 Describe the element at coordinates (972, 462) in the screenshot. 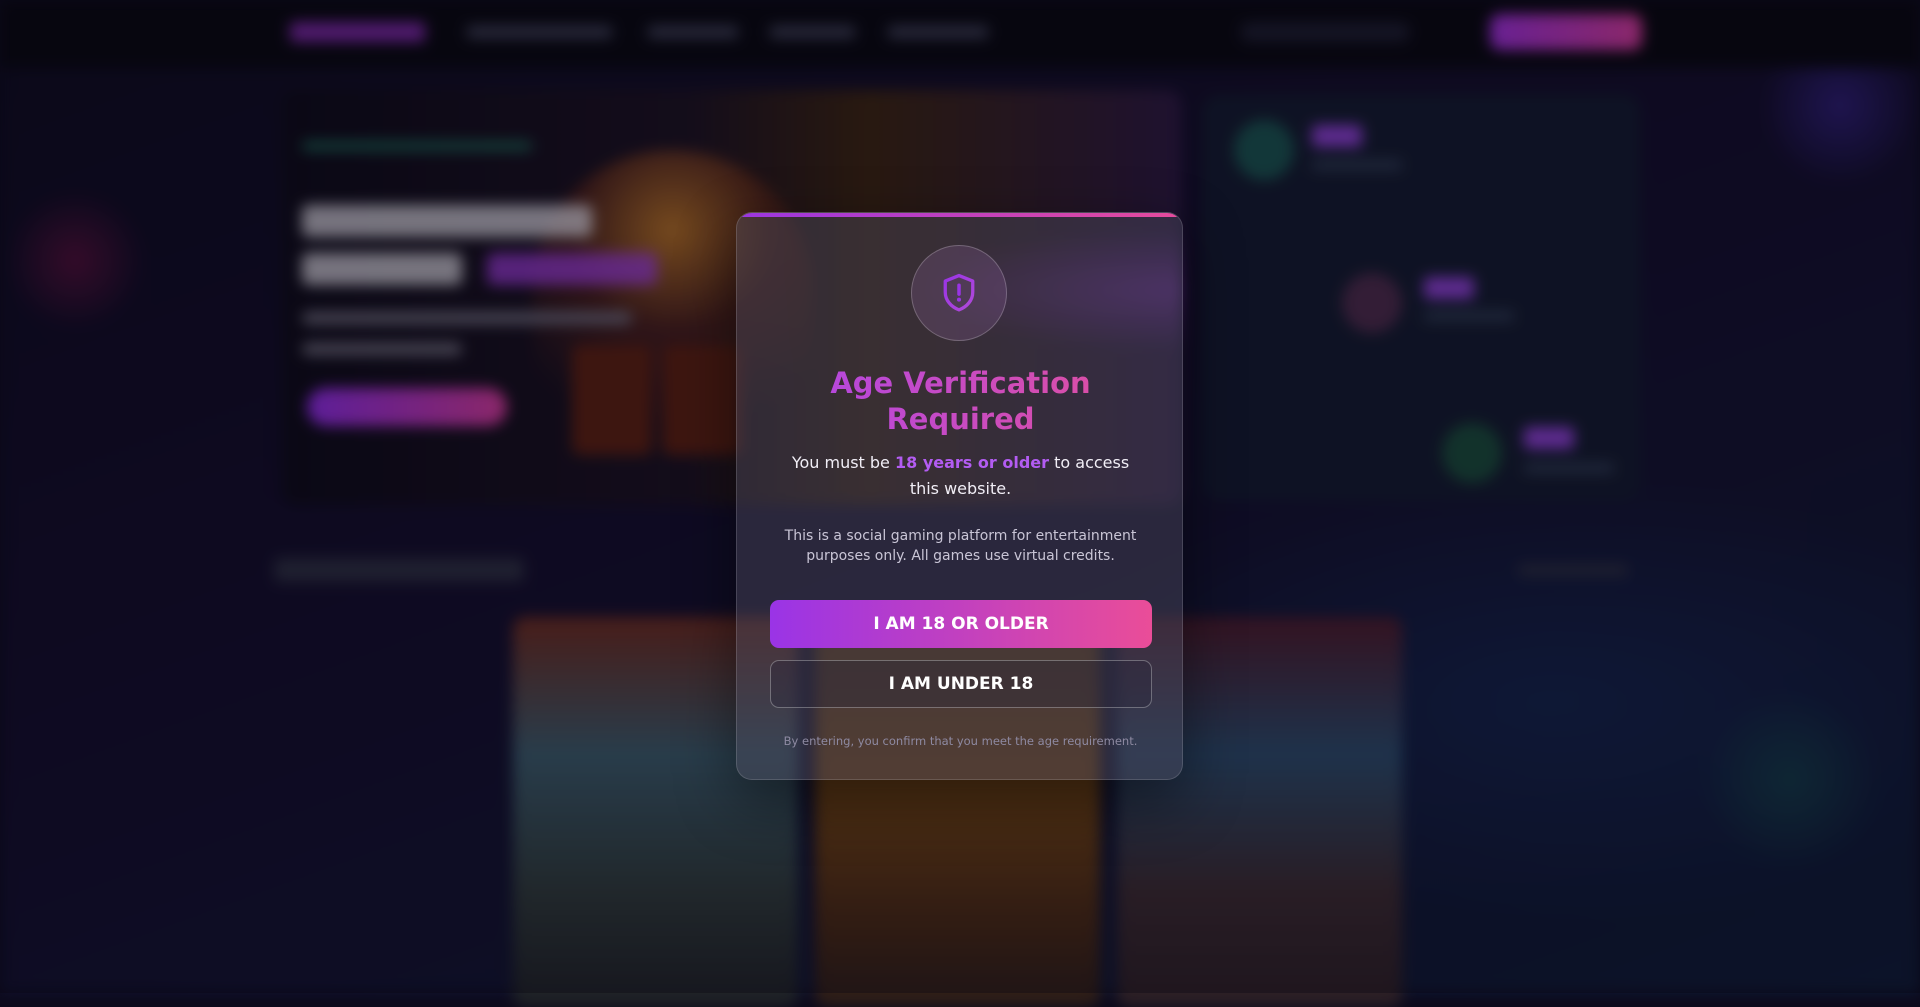

I see `age-requirement-highlight: 18 years or older` at that location.